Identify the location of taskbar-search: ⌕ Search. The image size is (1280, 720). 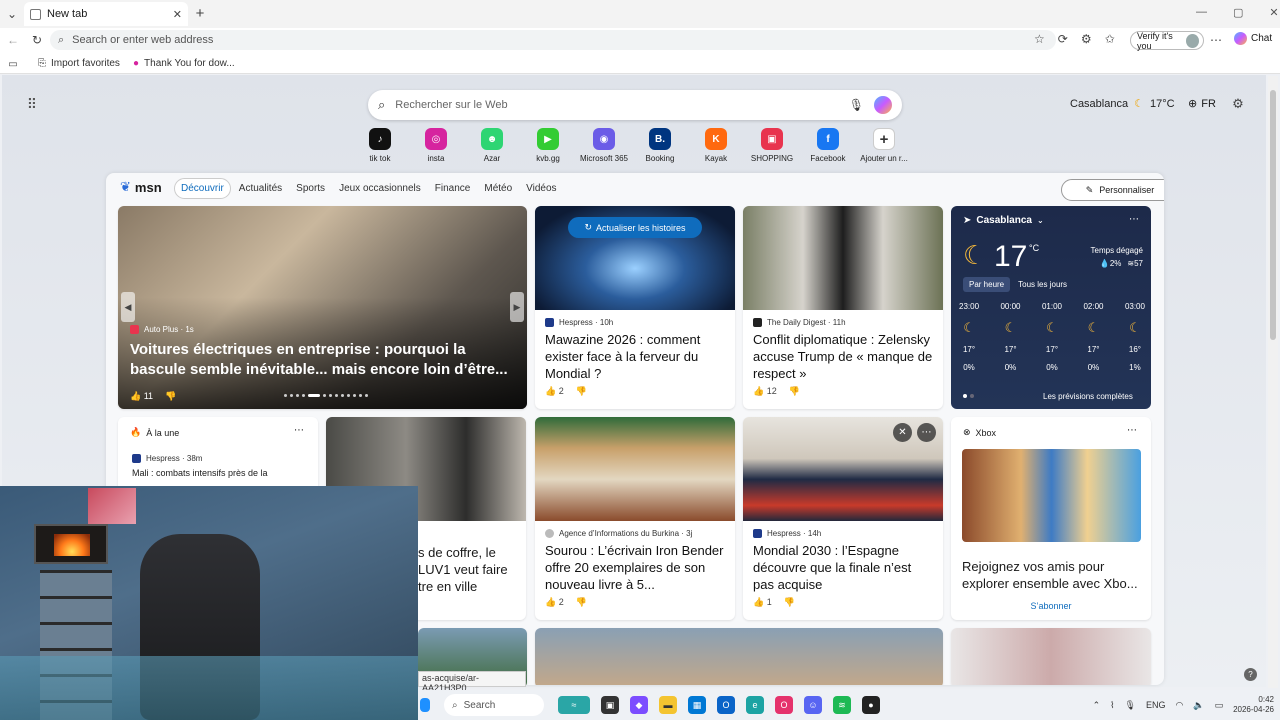
(494, 705).